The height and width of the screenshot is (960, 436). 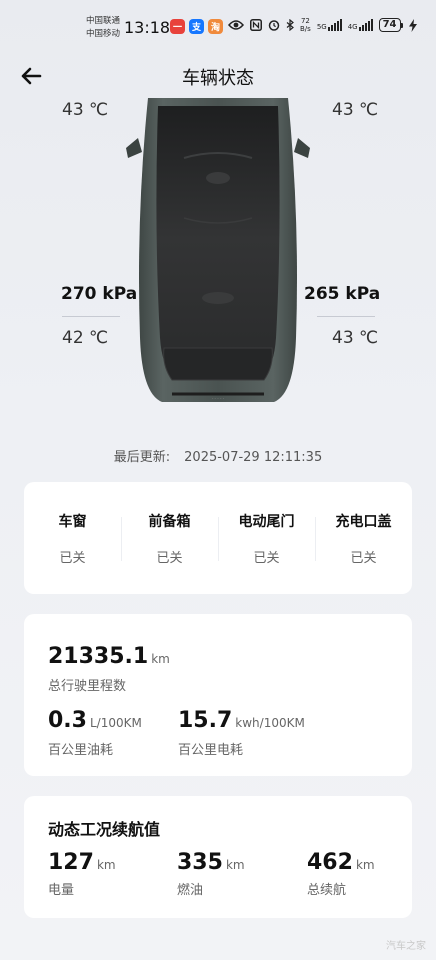 I want to click on status-bar: 中国联通 中国移动 13:18 一 支 淘 72 B/s 5G 4G 74, so click(x=218, y=28).